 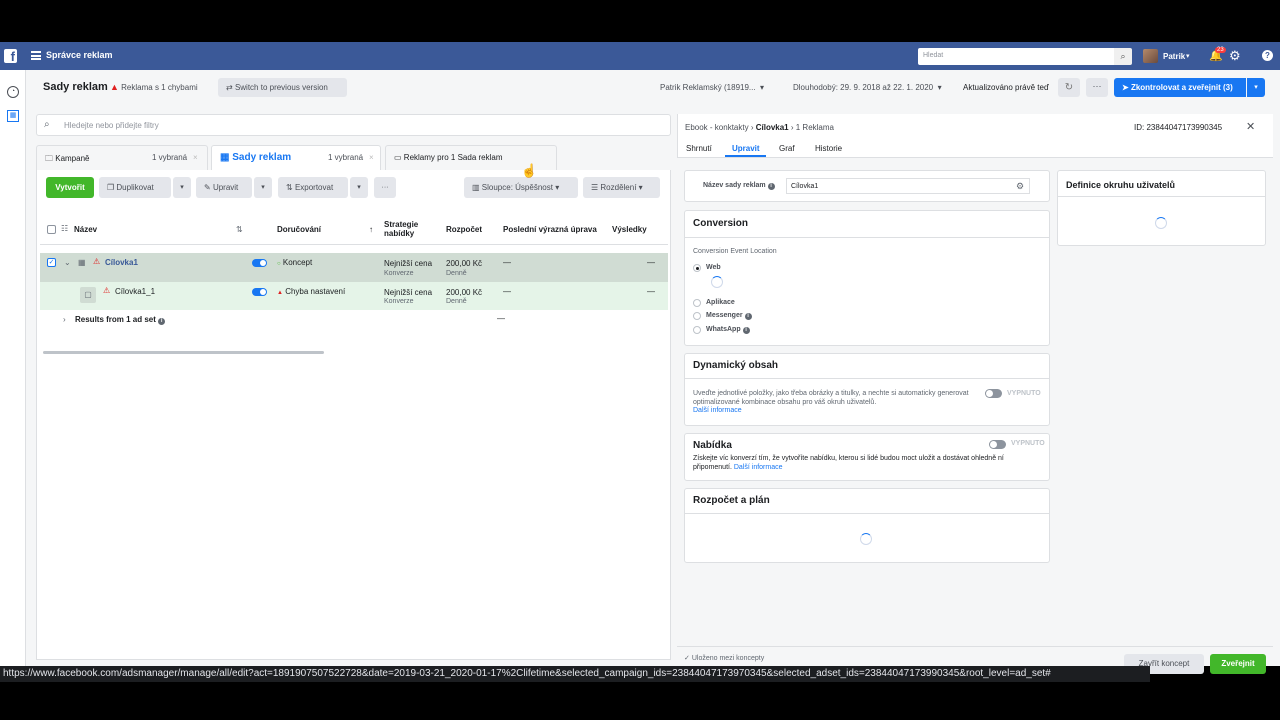 What do you see at coordinates (259, 263) in the screenshot?
I see `ad-set-toggle` at bounding box center [259, 263].